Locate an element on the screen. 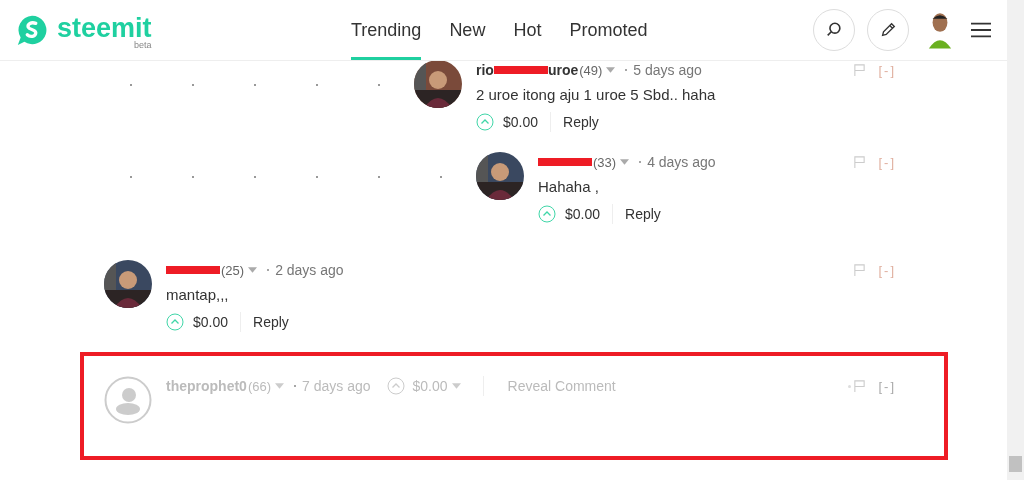  nav-tab: Trending is located at coordinates (386, 30).